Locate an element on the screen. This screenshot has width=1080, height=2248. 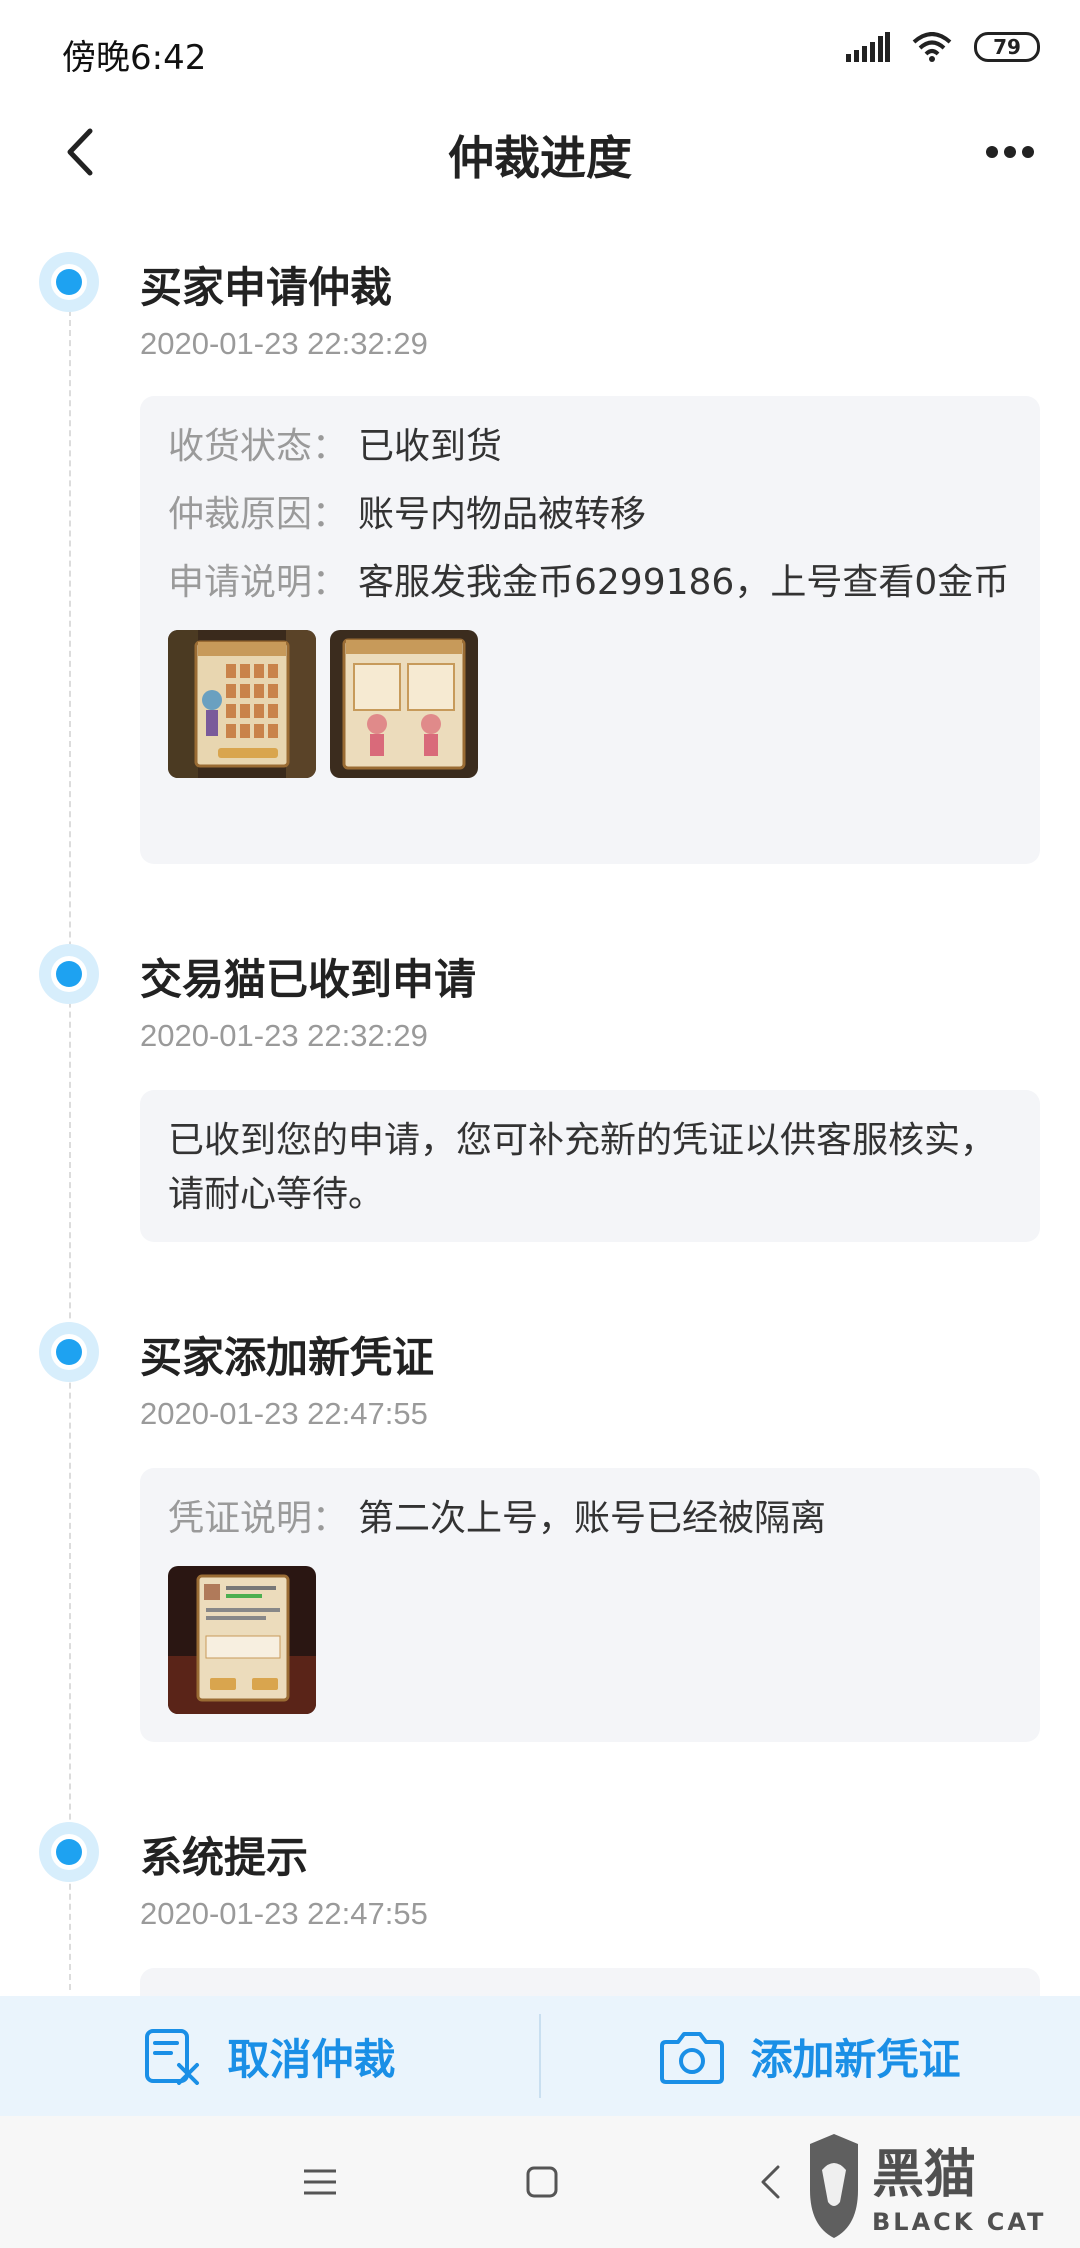
menu-icon is located at coordinates (320, 2182).